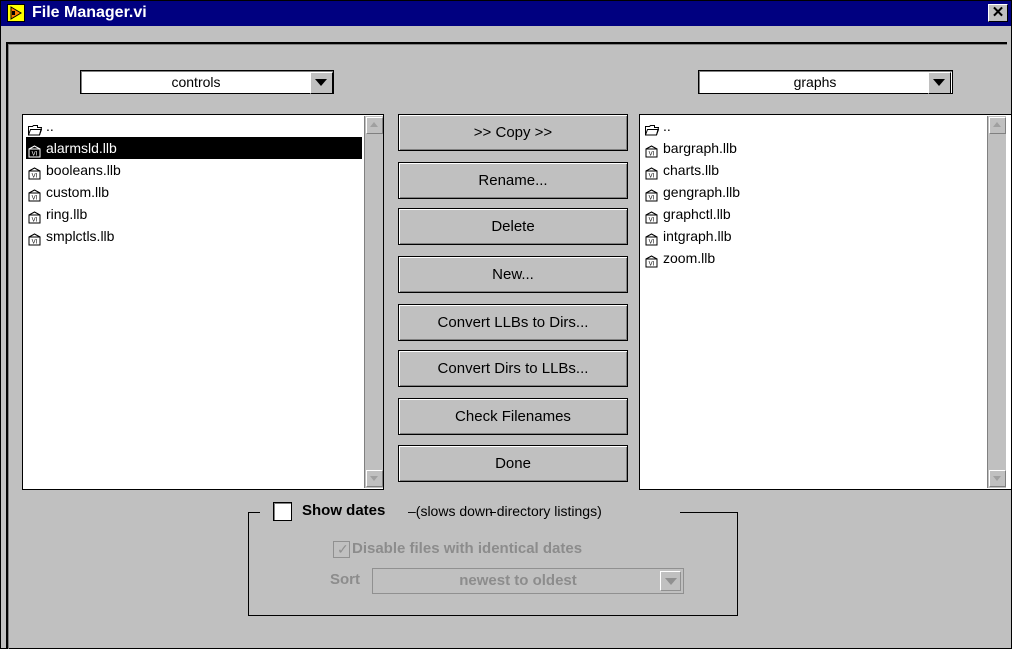  Describe the element at coordinates (80, 236) in the screenshot. I see `list-item-label: smplctls.llb` at that location.